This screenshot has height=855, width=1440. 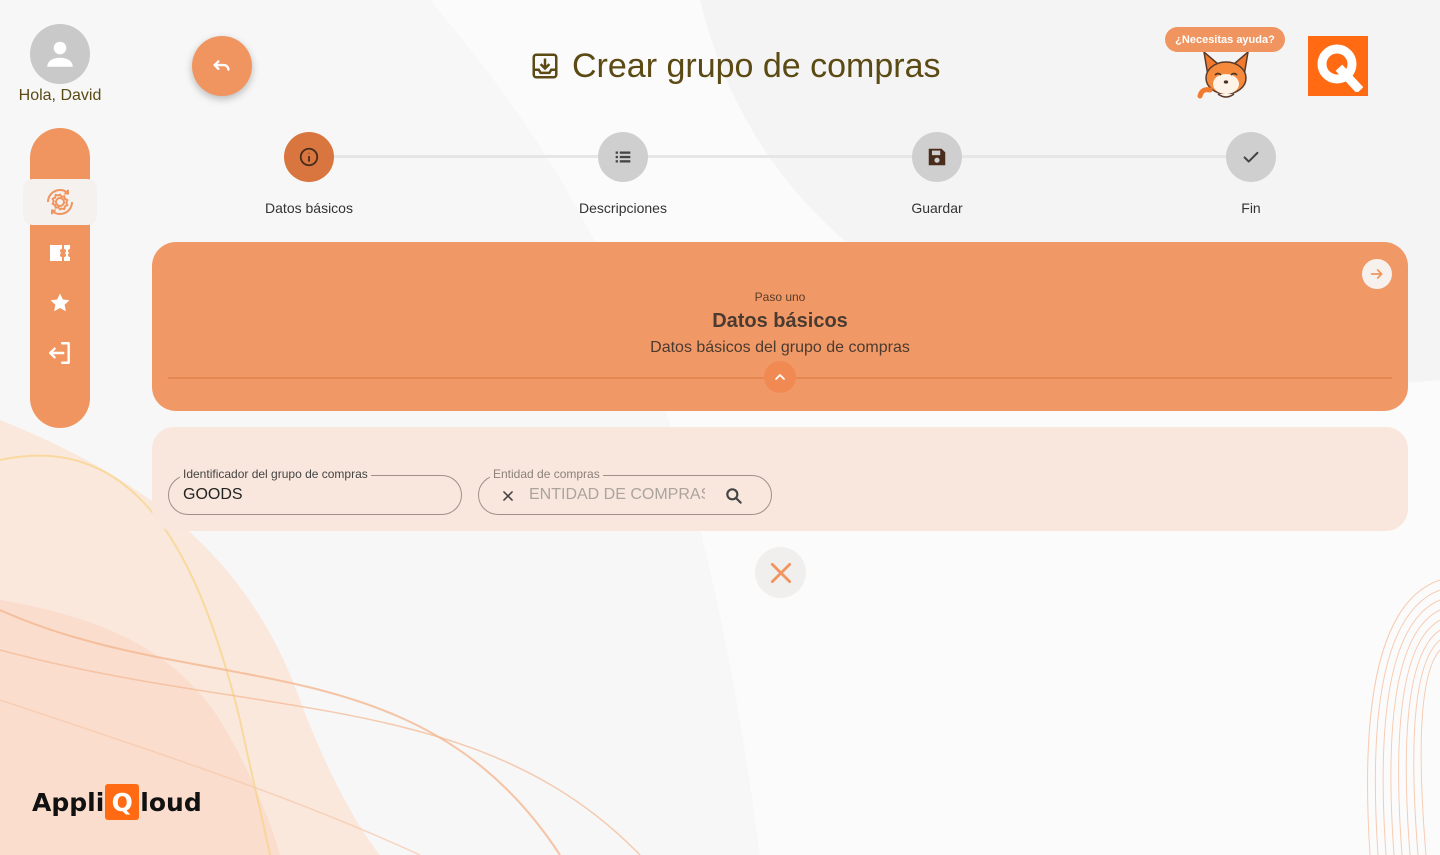 What do you see at coordinates (309, 208) in the screenshot?
I see `step-label: Datos básicos` at bounding box center [309, 208].